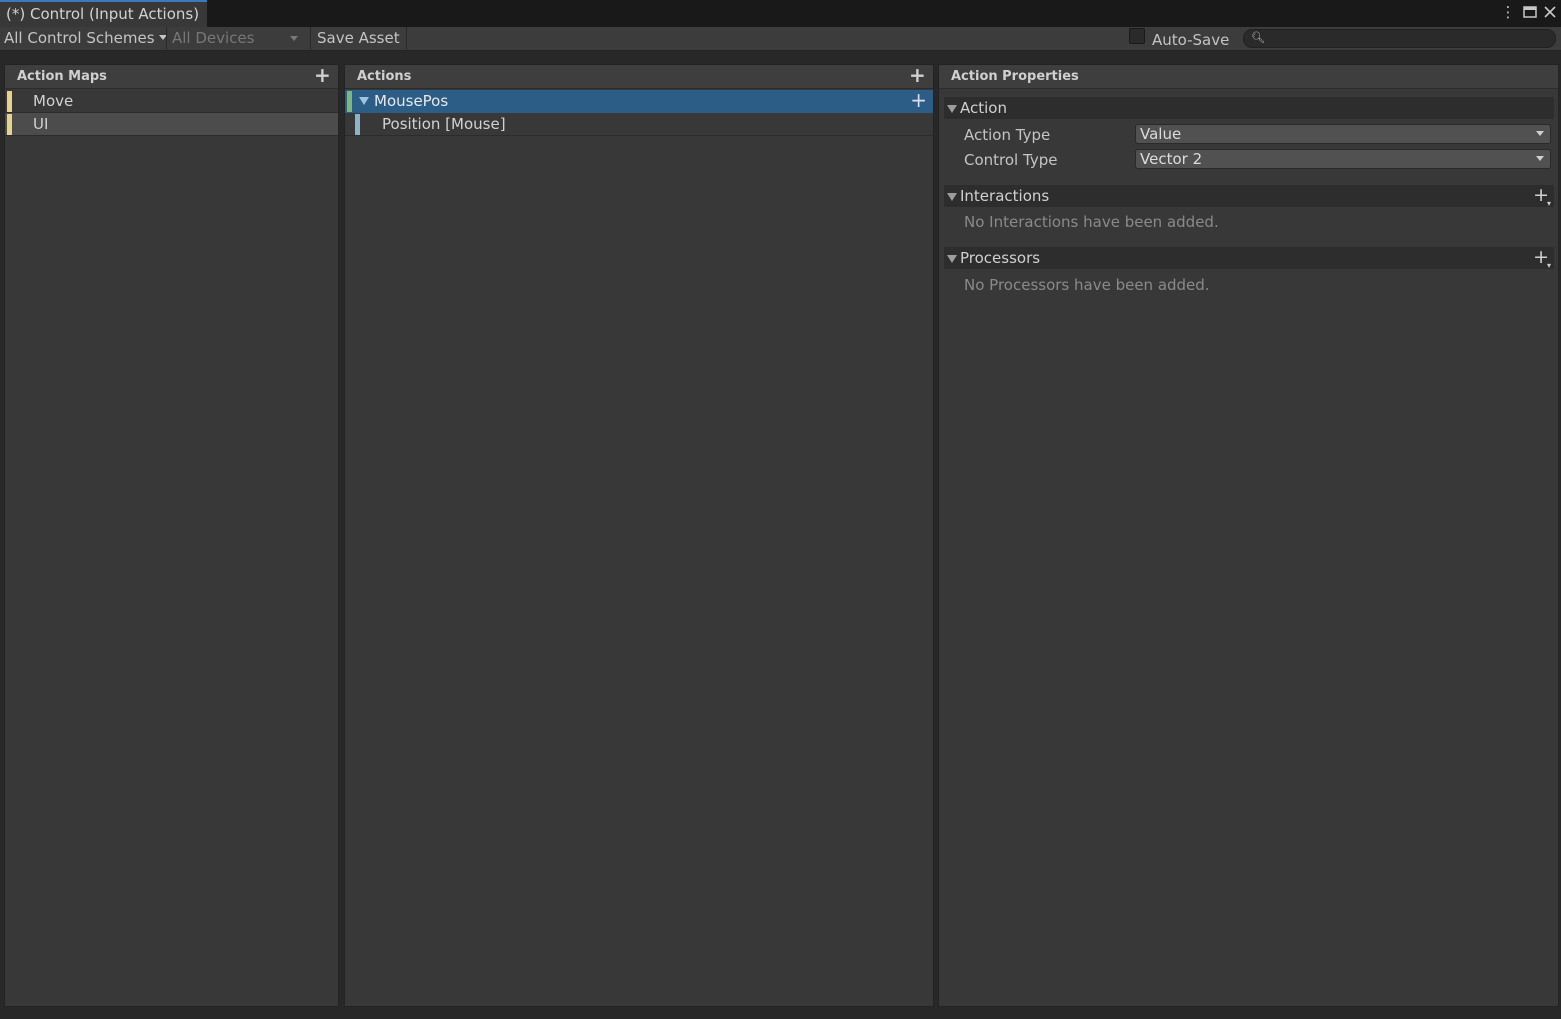 The image size is (1561, 1019). I want to click on search-icon: 🔍︎, so click(1258, 37).